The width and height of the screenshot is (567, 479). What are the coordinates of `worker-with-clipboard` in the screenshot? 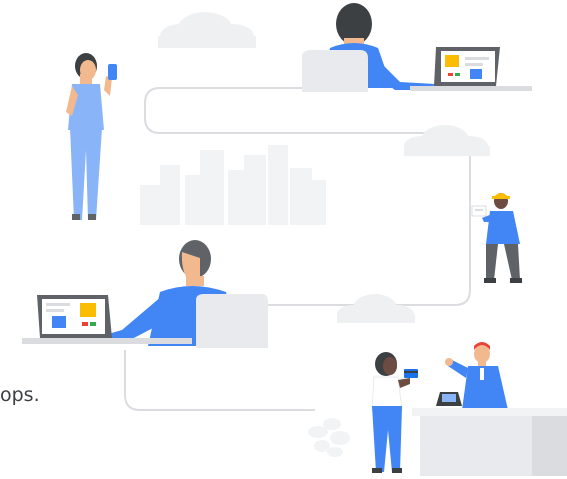 It's located at (502, 238).